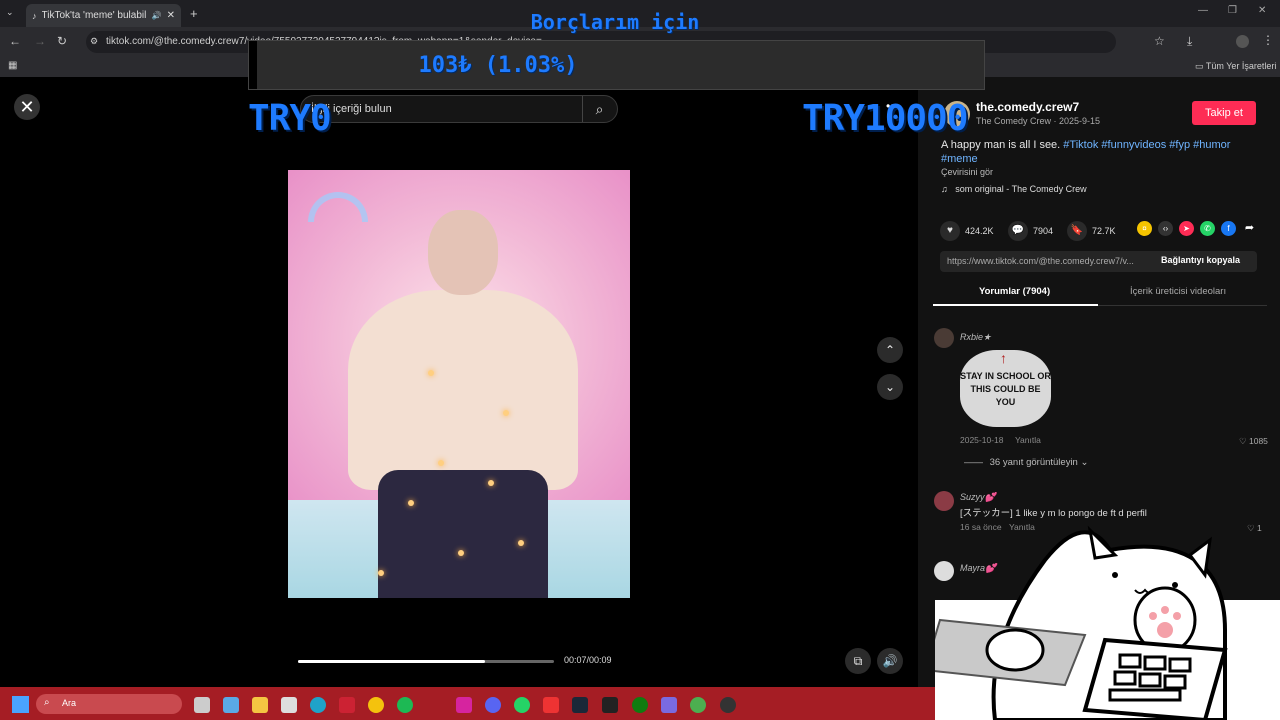 The image size is (1280, 720). Describe the element at coordinates (1005, 388) in the screenshot. I see `comment-sticker: ↑ STAY IN SCHOOL OR THIS COULD BE YOU` at that location.